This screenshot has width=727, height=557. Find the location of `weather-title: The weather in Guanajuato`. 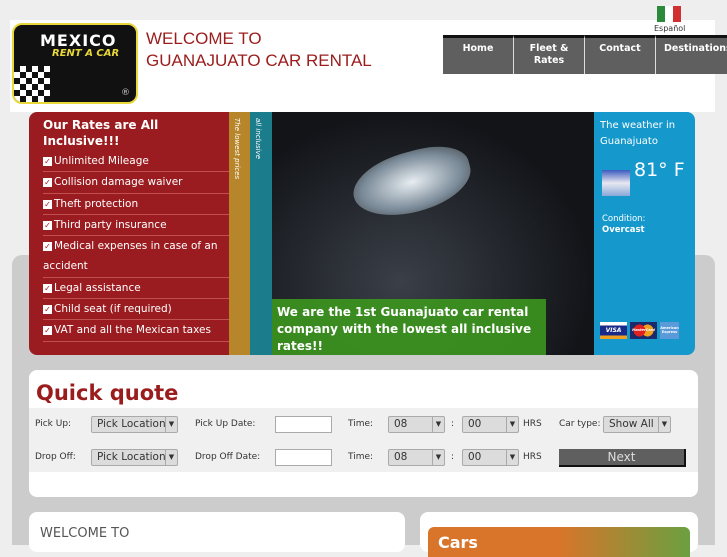

weather-title: The weather in Guanajuato is located at coordinates (638, 133).